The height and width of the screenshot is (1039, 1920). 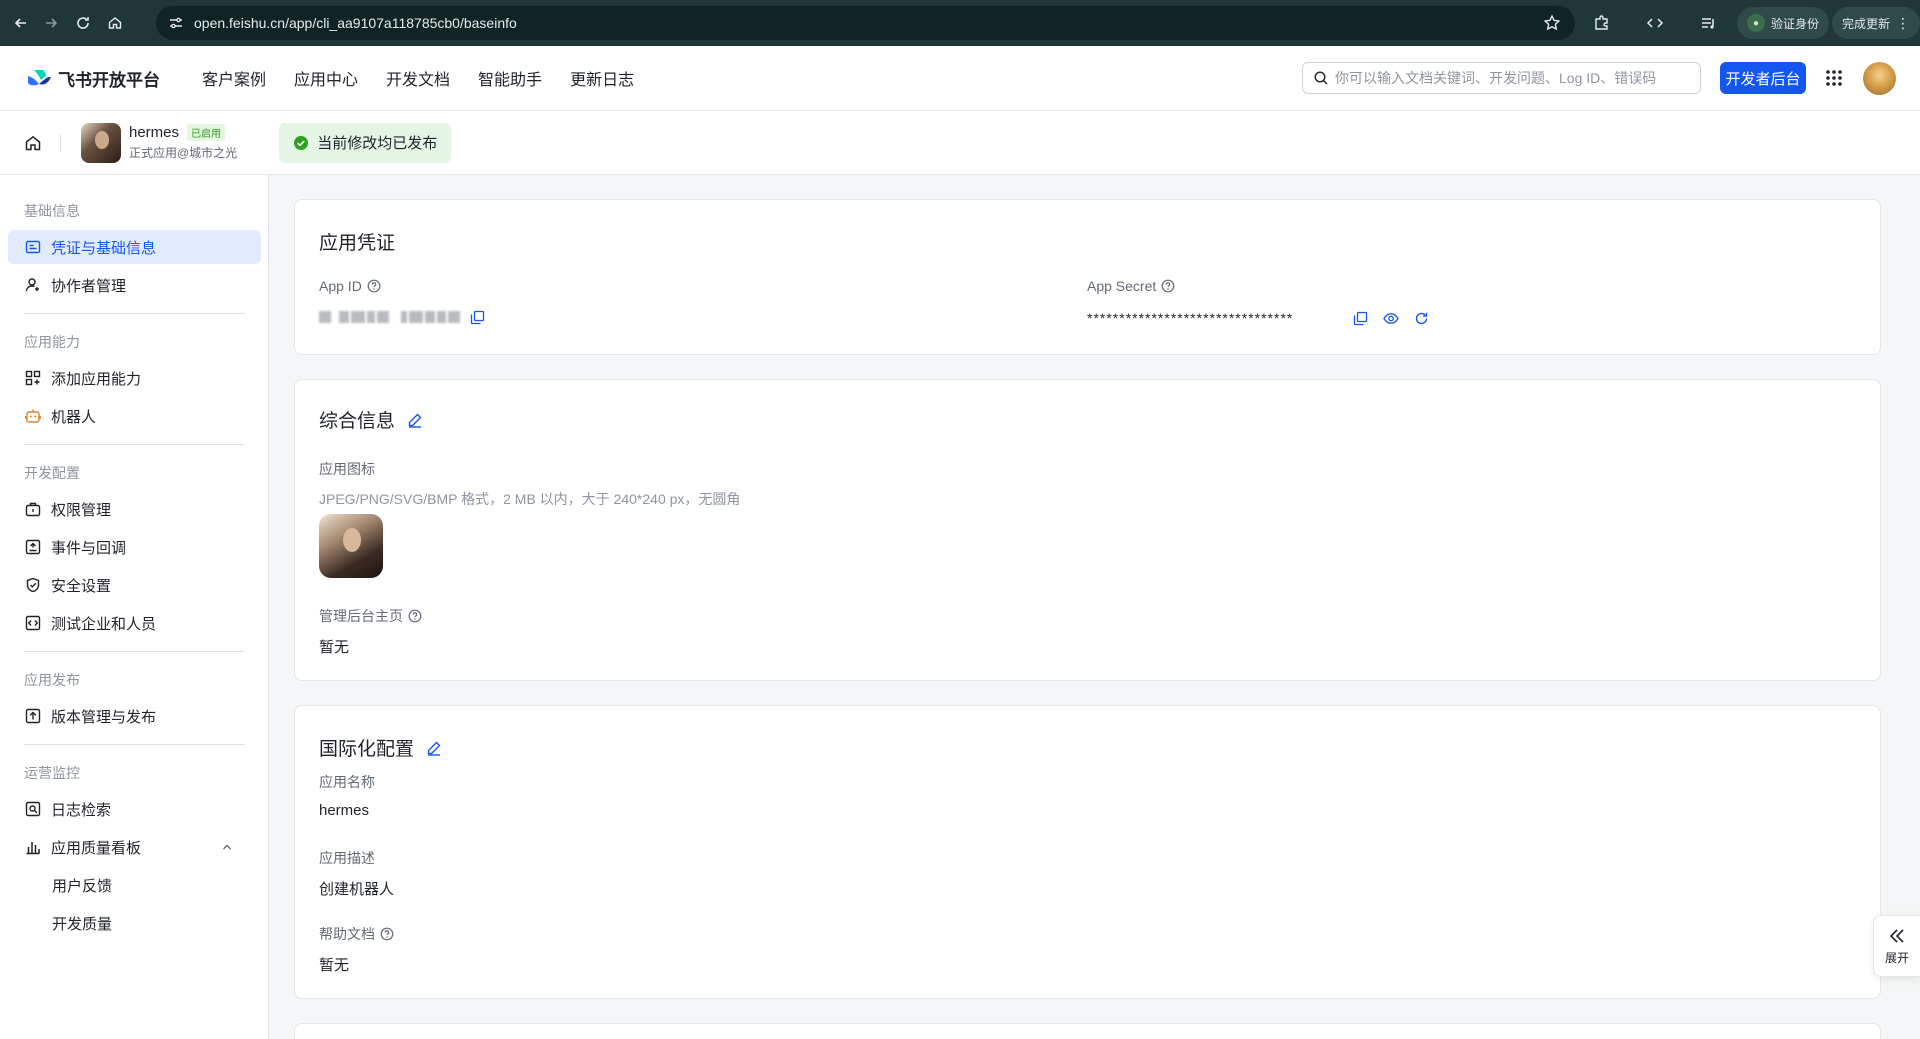 I want to click on sidebar-item-events: 事件与回调, so click(x=134, y=547).